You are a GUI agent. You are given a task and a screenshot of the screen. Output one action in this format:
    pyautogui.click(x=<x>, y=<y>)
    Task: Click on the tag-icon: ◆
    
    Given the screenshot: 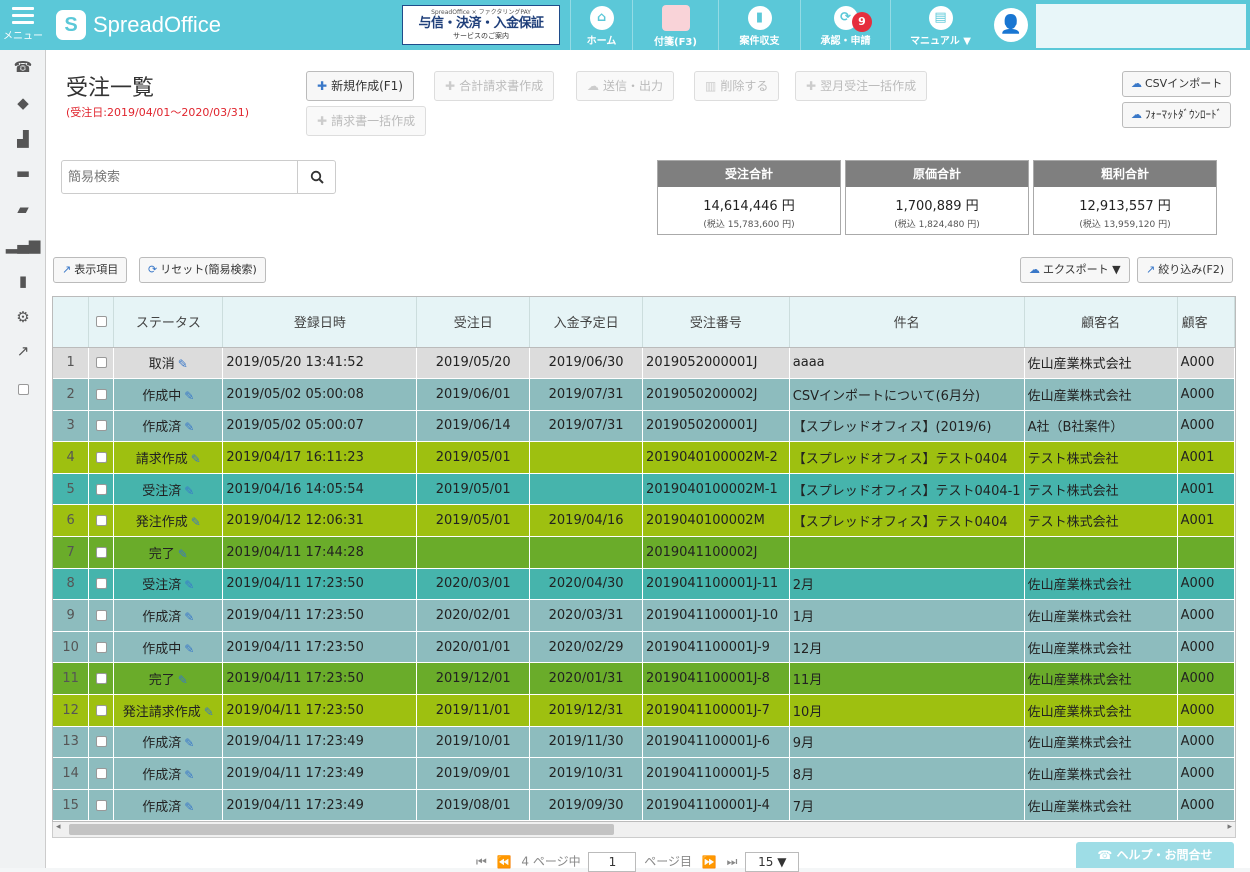 What is the action you would take?
    pyautogui.click(x=23, y=103)
    